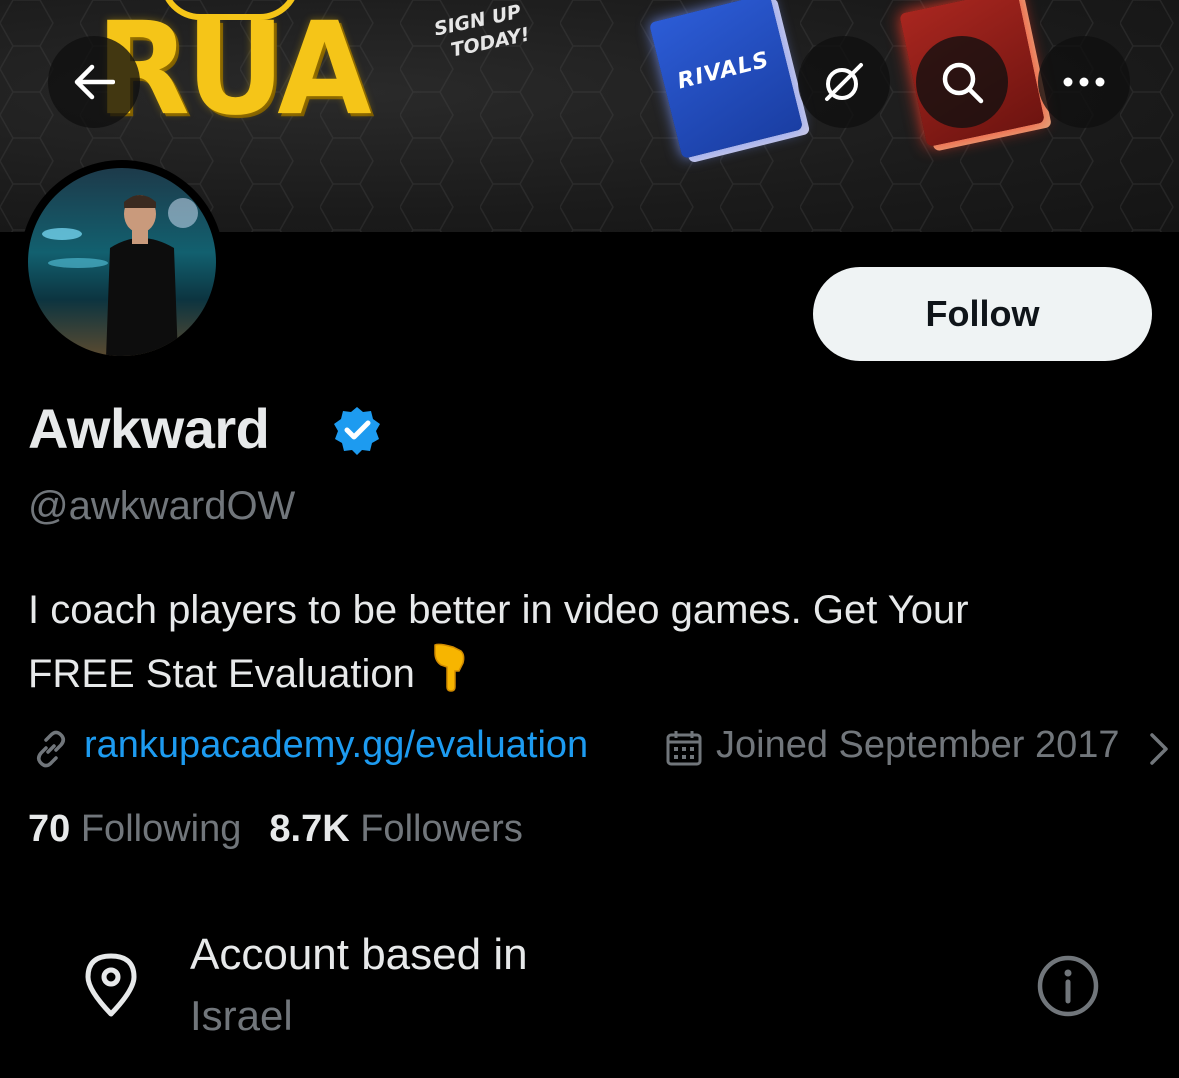 Image resolution: width=1179 pixels, height=1078 pixels. Describe the element at coordinates (149, 428) in the screenshot. I see `display-name: Awkward` at that location.